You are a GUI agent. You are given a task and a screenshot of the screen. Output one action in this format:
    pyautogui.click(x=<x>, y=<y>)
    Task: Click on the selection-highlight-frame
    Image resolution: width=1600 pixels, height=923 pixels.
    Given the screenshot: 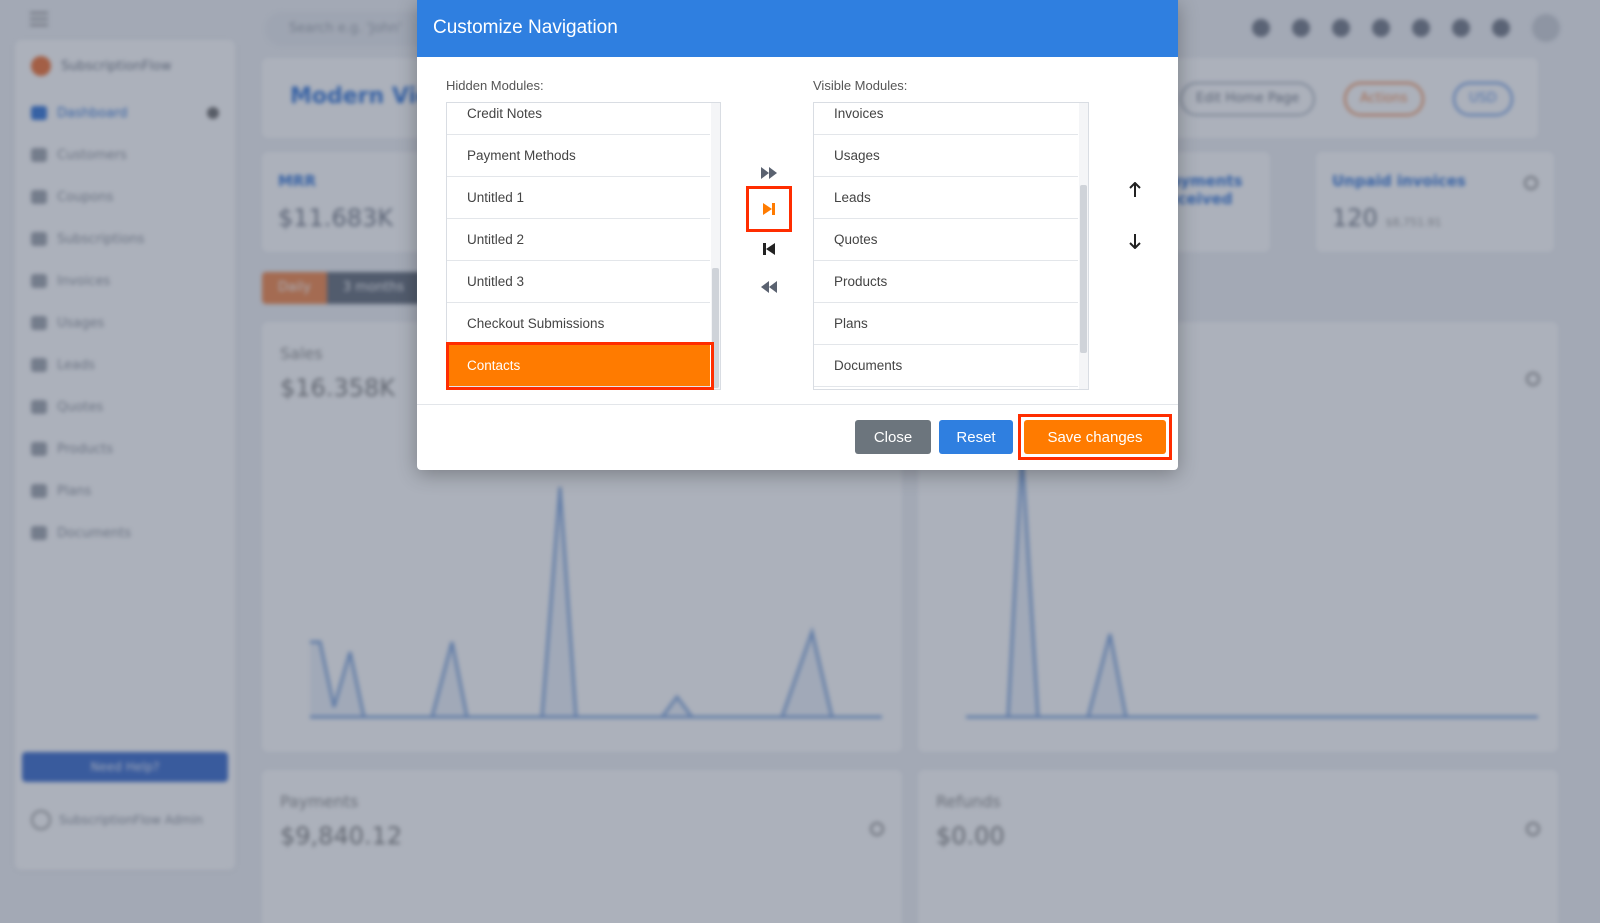 What is the action you would take?
    pyautogui.click(x=580, y=366)
    